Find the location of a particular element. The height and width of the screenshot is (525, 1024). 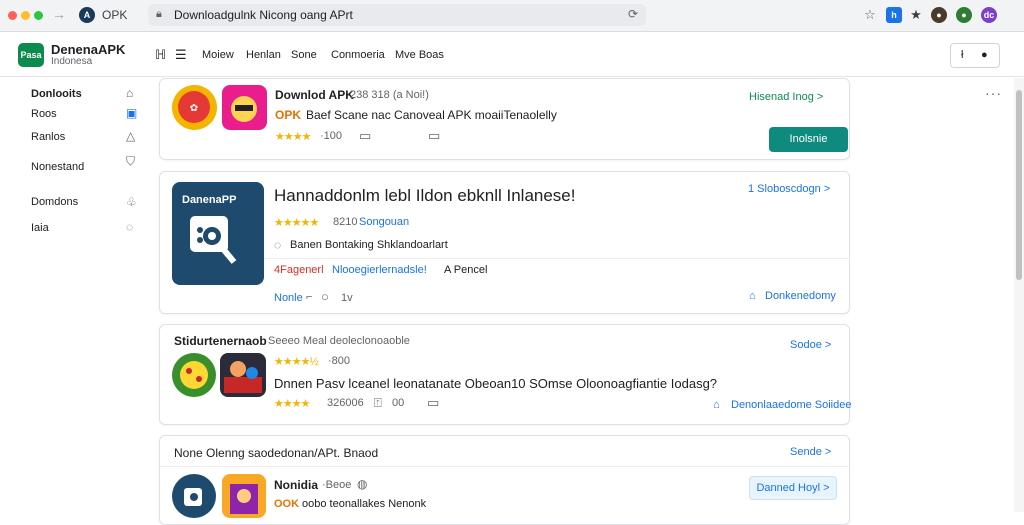

nav-link-4: Conmoeria is located at coordinates (358, 55).